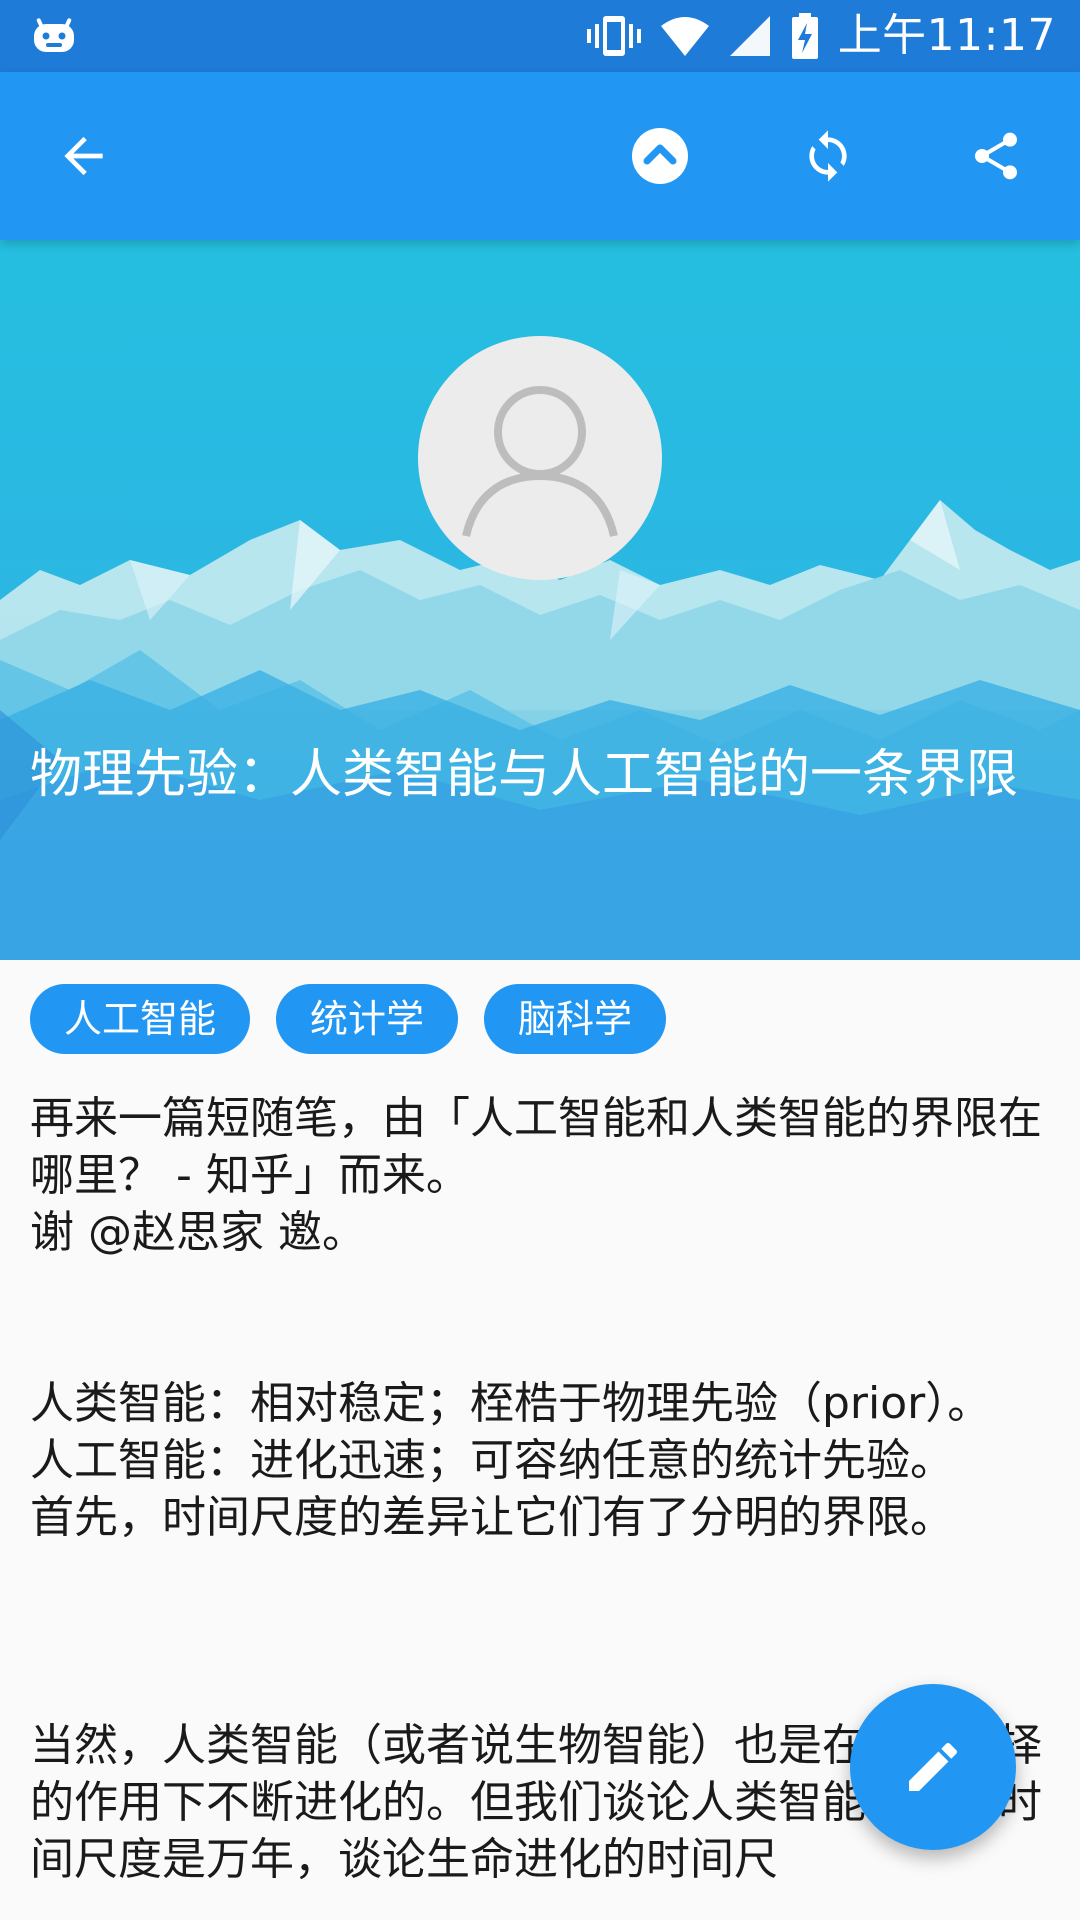 This screenshot has height=1920, width=1080. Describe the element at coordinates (684, 36) in the screenshot. I see `wifi-icon` at that location.